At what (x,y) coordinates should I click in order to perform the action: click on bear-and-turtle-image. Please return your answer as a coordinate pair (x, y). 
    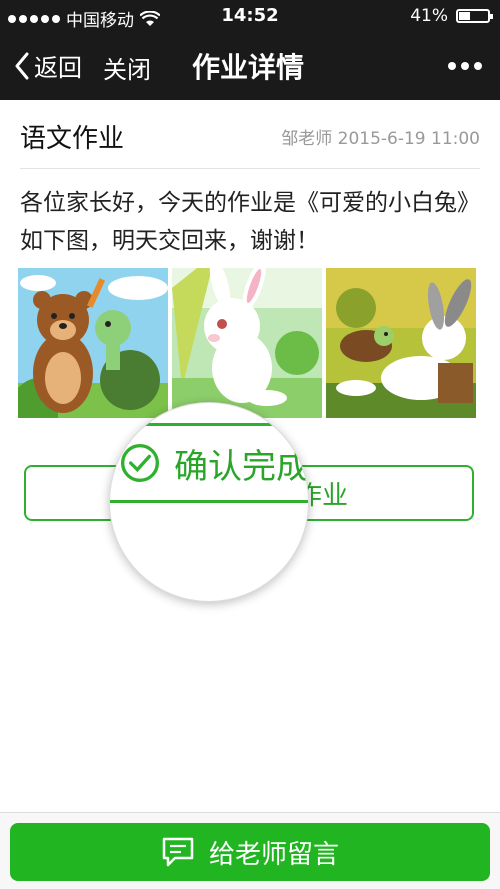
    Looking at the image, I should click on (93, 343).